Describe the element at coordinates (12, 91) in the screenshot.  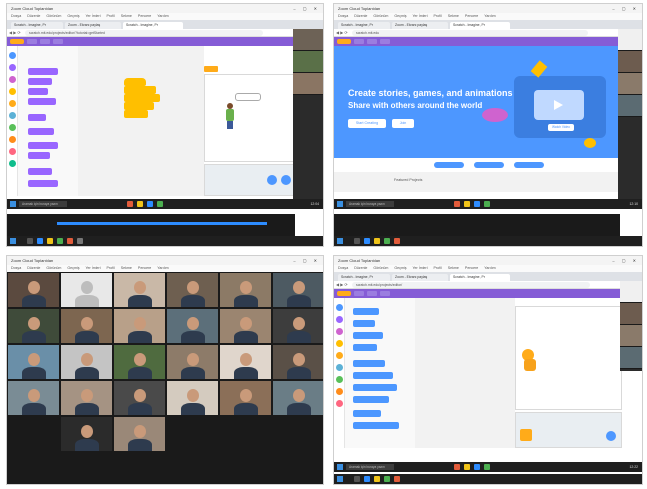
I see `category-events-icon` at that location.